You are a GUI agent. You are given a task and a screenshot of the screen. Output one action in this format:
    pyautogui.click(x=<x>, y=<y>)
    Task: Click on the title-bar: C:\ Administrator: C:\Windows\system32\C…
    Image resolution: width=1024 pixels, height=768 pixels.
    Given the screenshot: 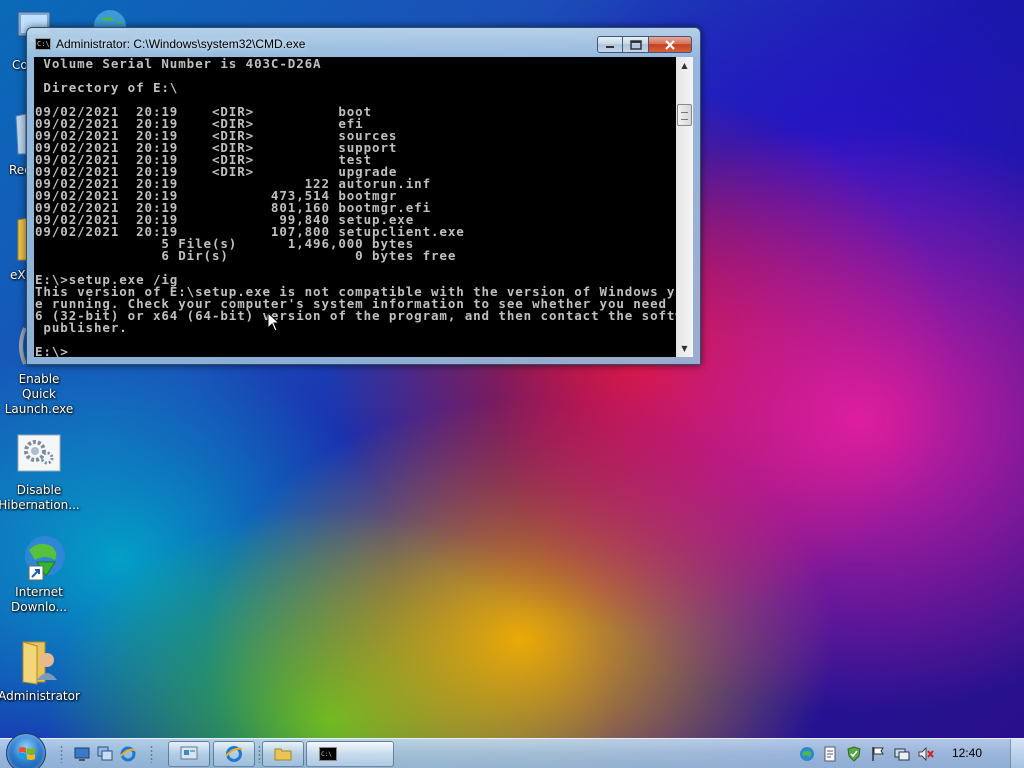 What is the action you would take?
    pyautogui.click(x=363, y=43)
    